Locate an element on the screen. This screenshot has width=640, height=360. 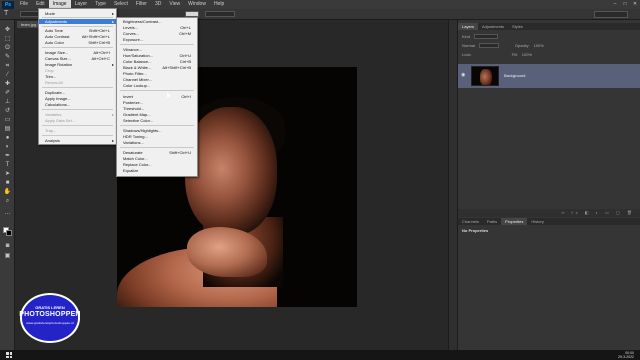
pen-tool-icon: ✒ is located at coordinates (7, 156).